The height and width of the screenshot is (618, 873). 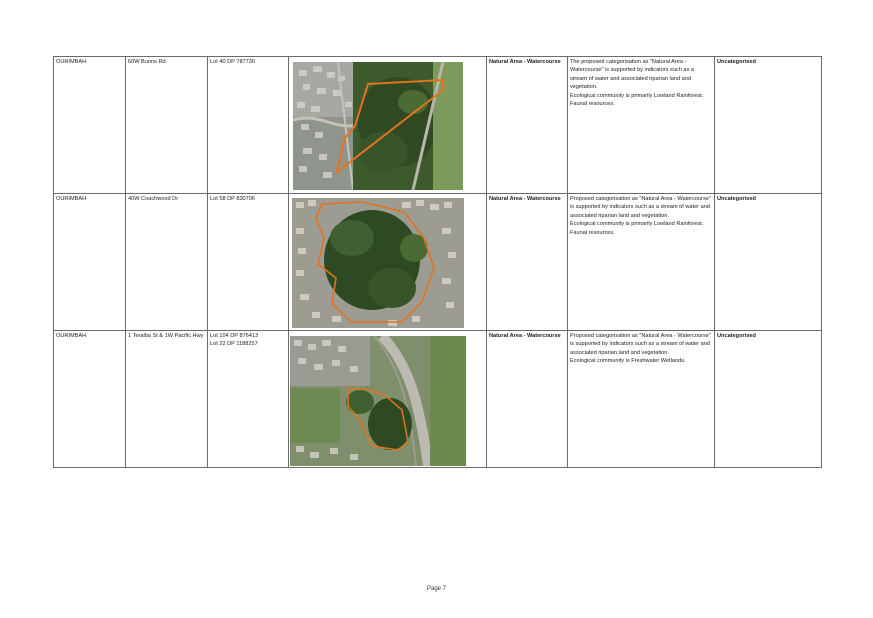 What do you see at coordinates (232, 199) in the screenshot?
I see `lot-dp-line: Lot 58 DP 830706` at bounding box center [232, 199].